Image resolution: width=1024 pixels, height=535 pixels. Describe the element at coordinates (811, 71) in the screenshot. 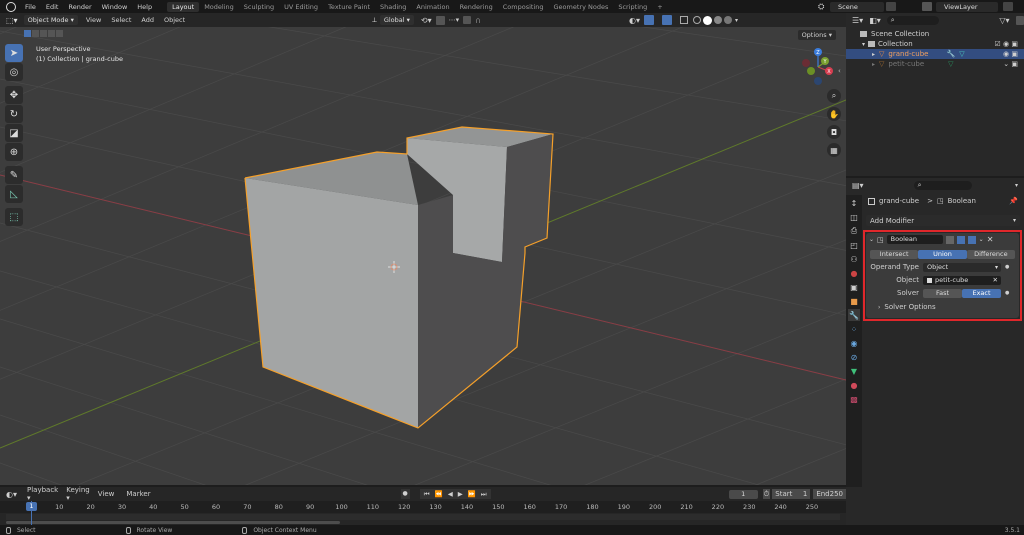

I see `gizmo-neg-y` at that location.